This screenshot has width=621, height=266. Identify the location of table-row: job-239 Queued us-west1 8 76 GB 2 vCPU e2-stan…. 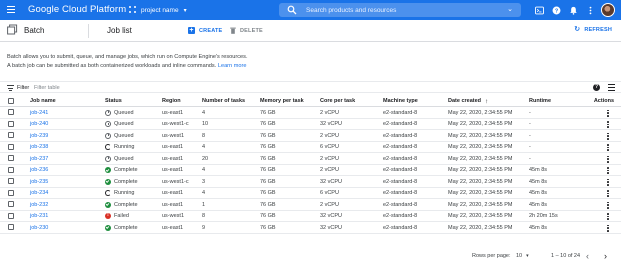
(310, 136).